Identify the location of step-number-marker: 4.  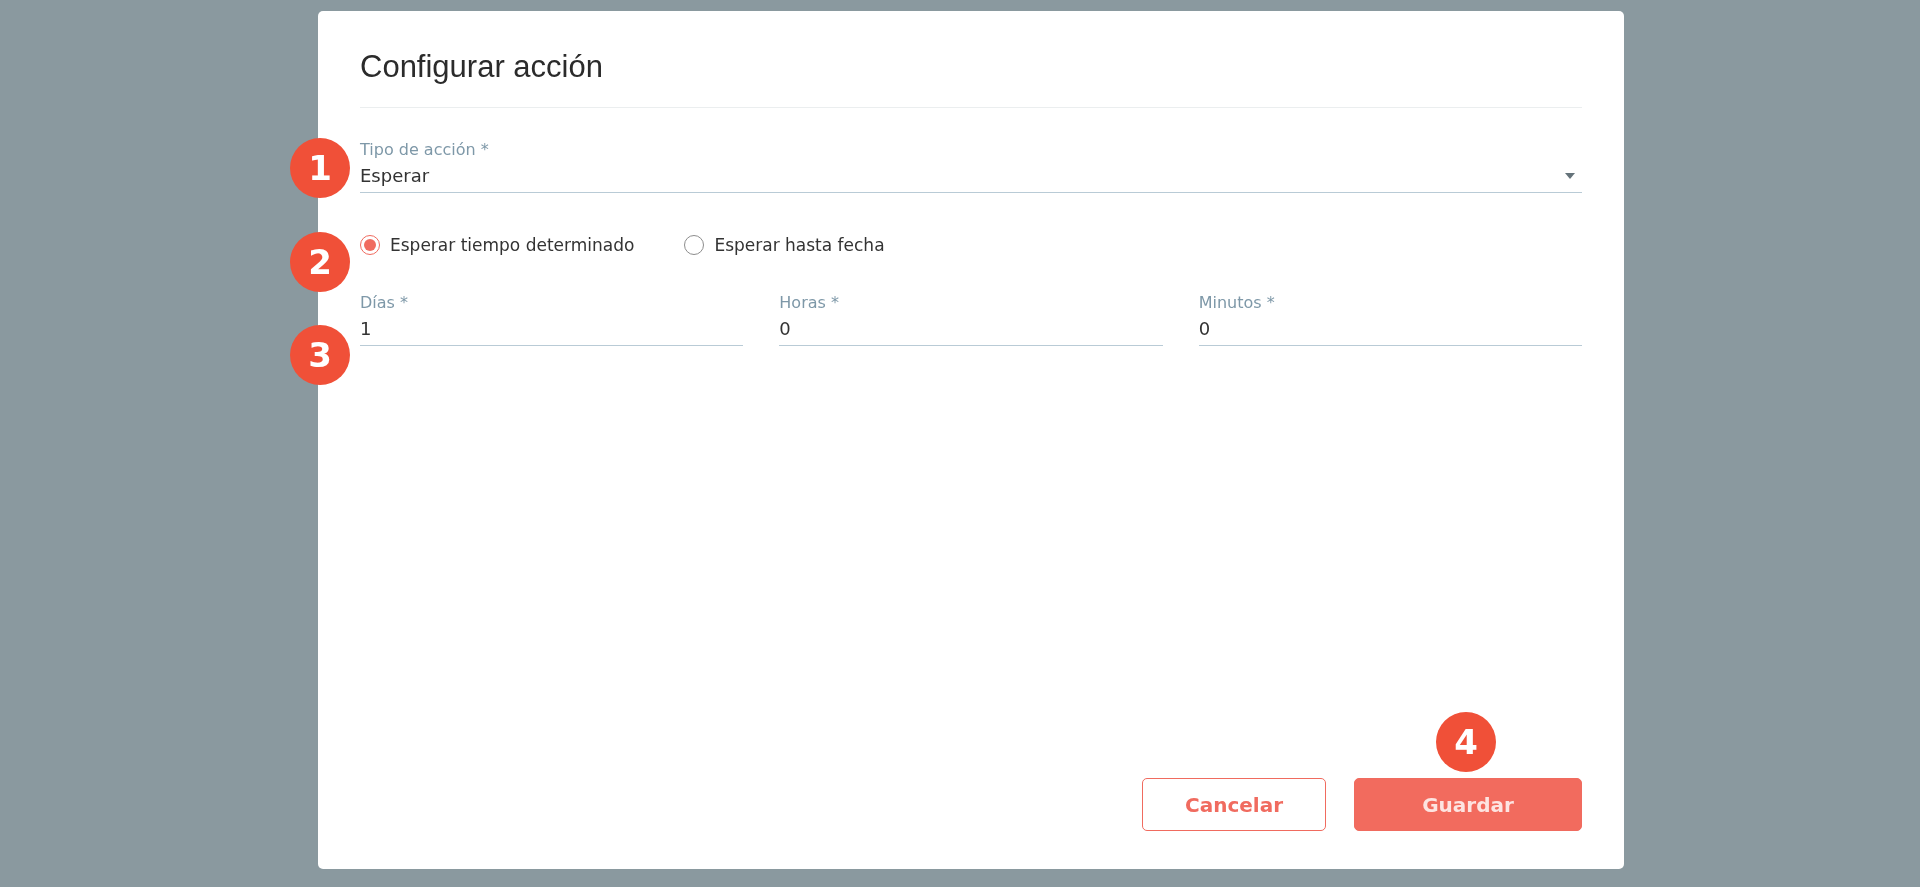
(1466, 742).